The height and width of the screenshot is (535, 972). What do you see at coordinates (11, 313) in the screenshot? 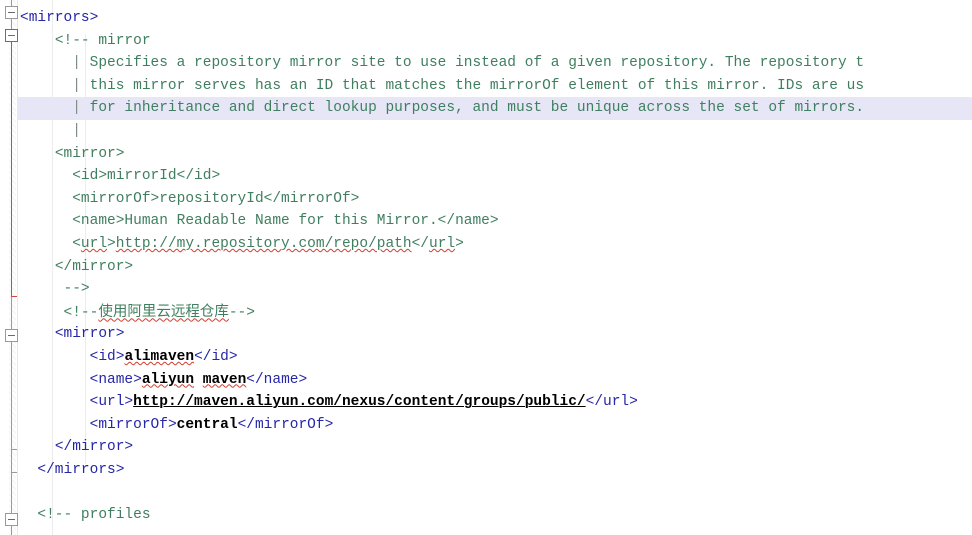
I see `fold-line-mid` at bounding box center [11, 313].